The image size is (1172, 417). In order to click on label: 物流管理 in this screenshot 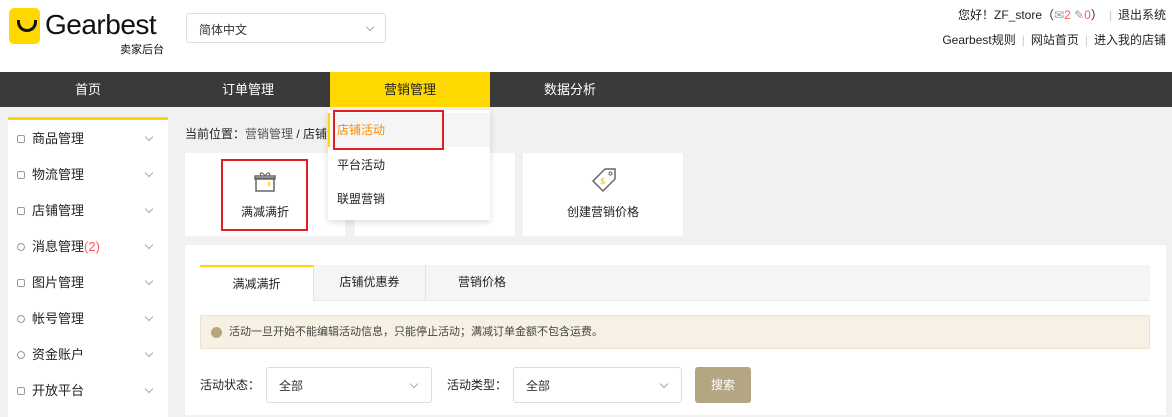, I will do `click(58, 174)`.